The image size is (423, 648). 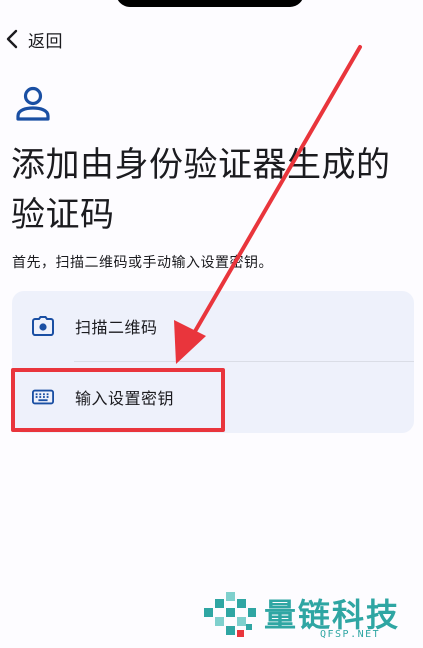 What do you see at coordinates (45, 41) in the screenshot?
I see `back-label: 返回` at bounding box center [45, 41].